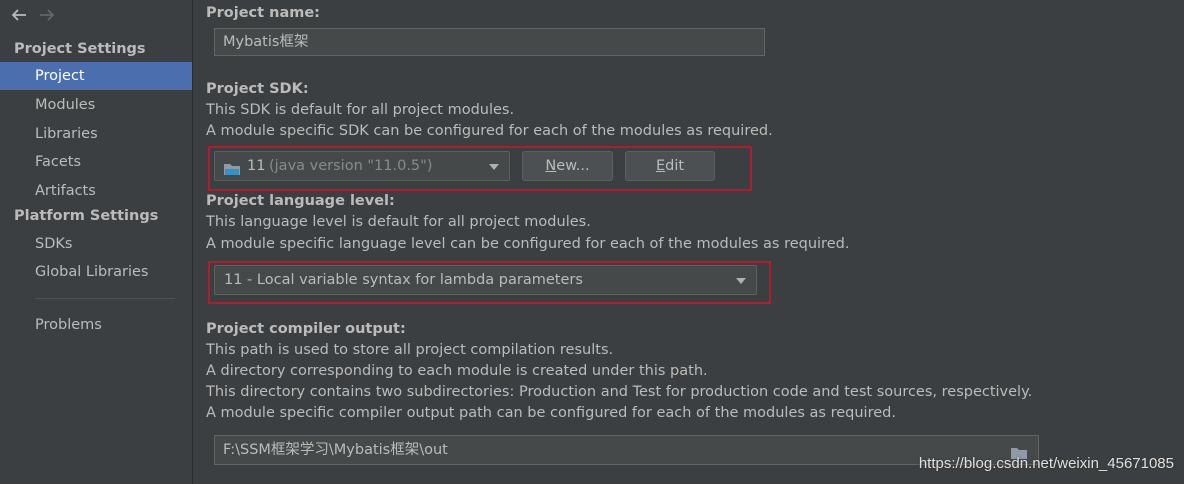 This screenshot has width=1184, height=484. What do you see at coordinates (335, 450) in the screenshot?
I see `compiler-output-path: F:\SSM框架学习\Mybatis框架\out` at bounding box center [335, 450].